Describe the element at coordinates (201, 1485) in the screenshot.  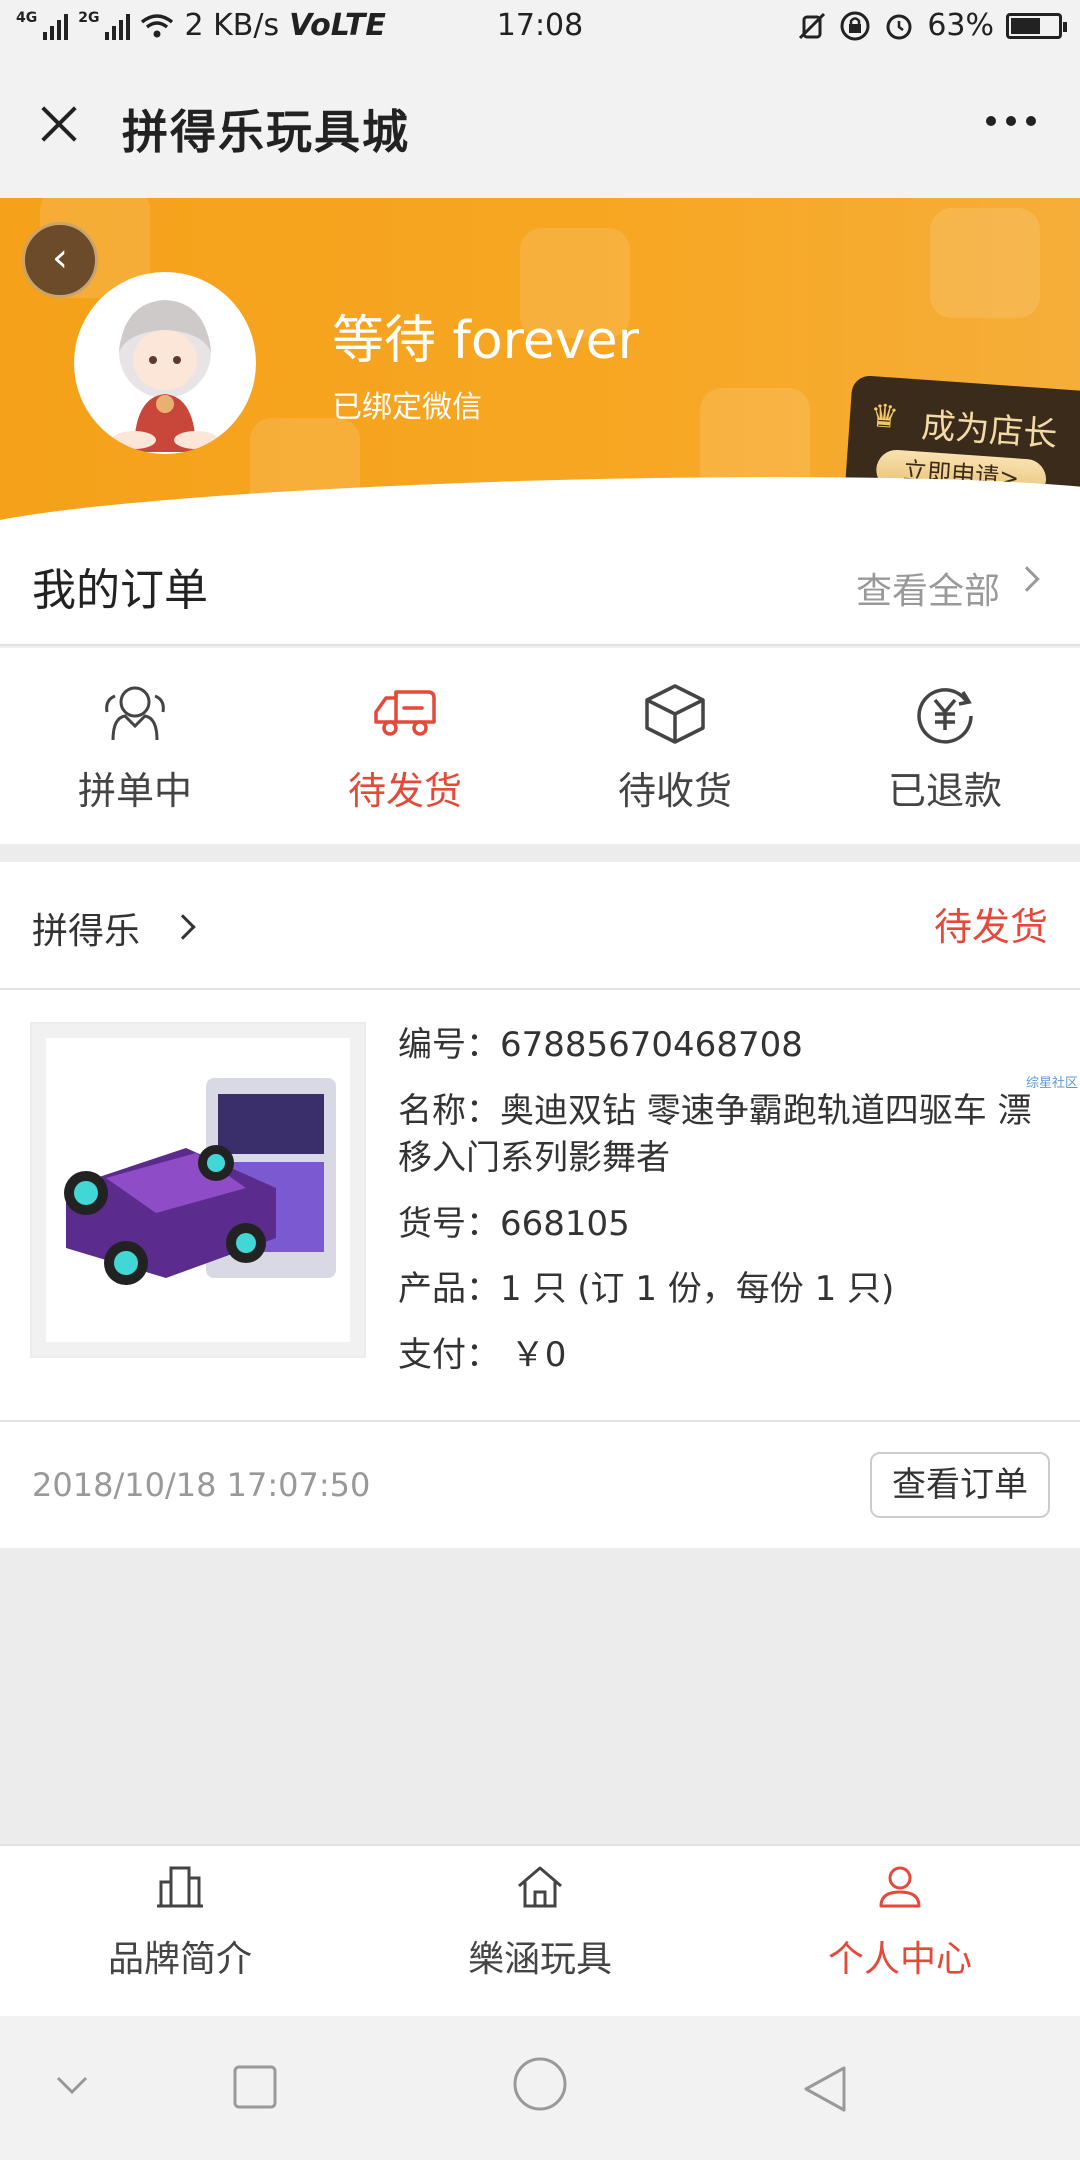
I see `order-time: 2018/10/18 17:07:50` at that location.